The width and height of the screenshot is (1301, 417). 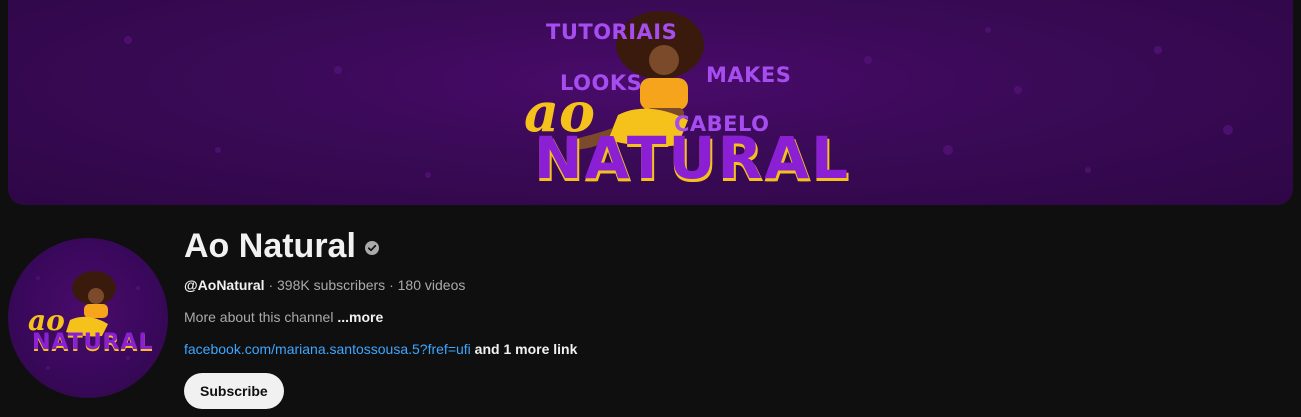 I want to click on banner-word-makes: MAKES, so click(x=749, y=75).